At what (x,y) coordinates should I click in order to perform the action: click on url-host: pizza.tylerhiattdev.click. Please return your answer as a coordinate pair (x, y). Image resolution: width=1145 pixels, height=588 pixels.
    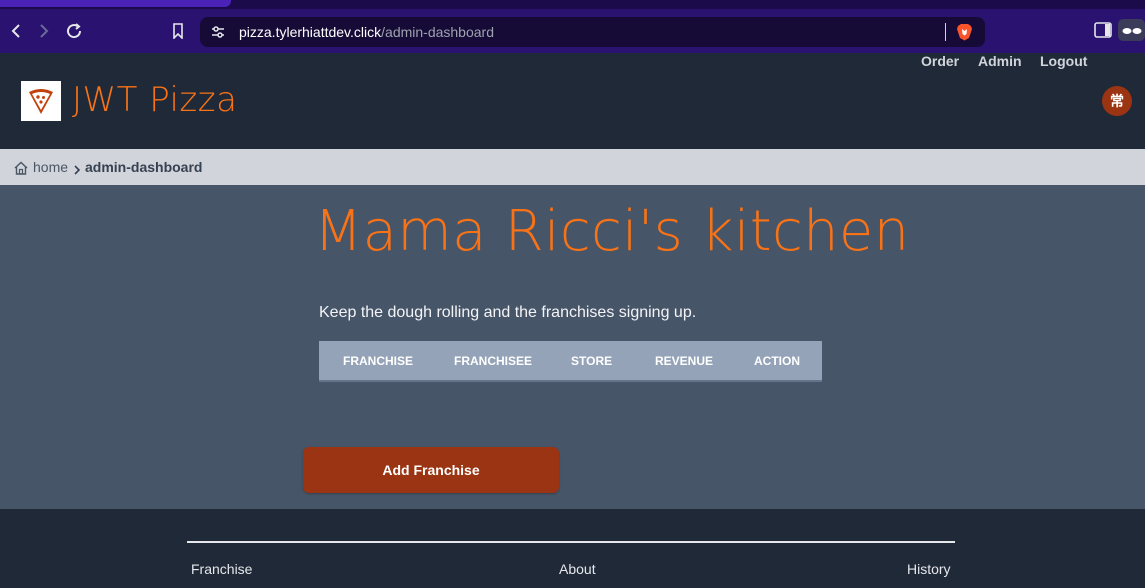
    Looking at the image, I should click on (310, 32).